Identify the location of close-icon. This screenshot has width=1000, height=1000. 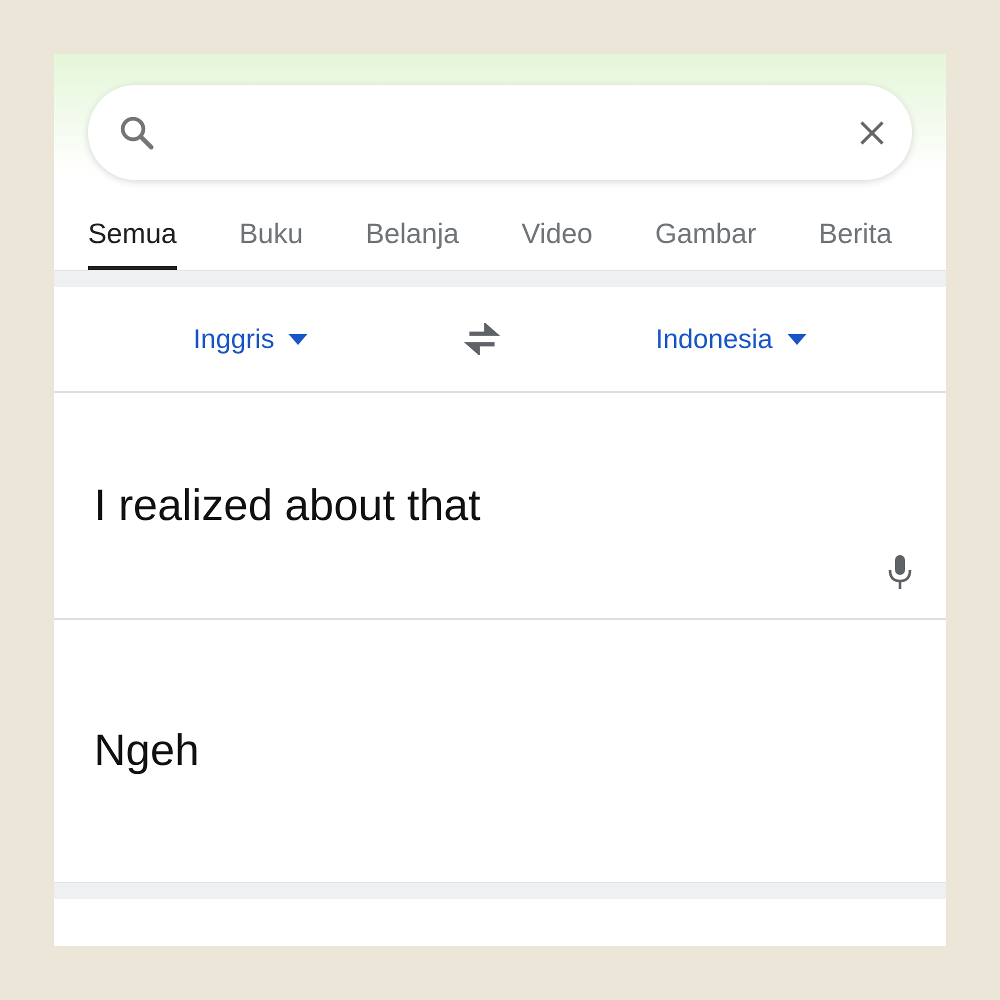
(872, 132).